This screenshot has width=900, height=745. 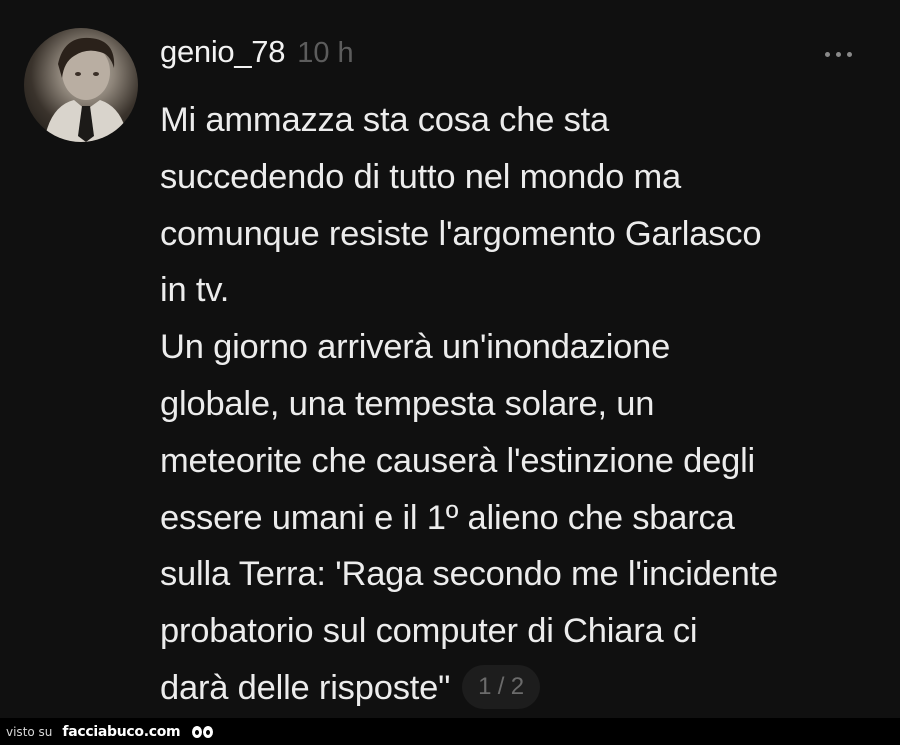 I want to click on text-line: probatorio sul computer di Chiara ci, so click(x=429, y=631).